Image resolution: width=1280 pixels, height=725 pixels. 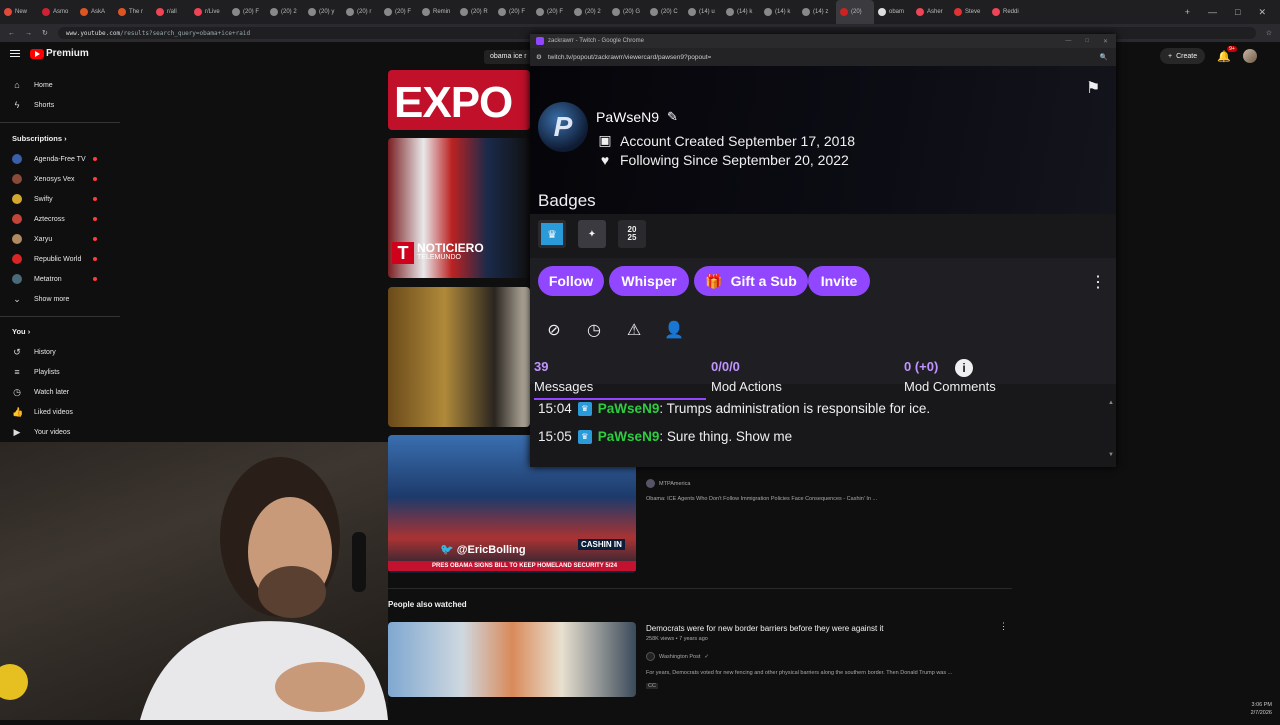 What do you see at coordinates (11, 33) in the screenshot?
I see `back-icon: ←` at bounding box center [11, 33].